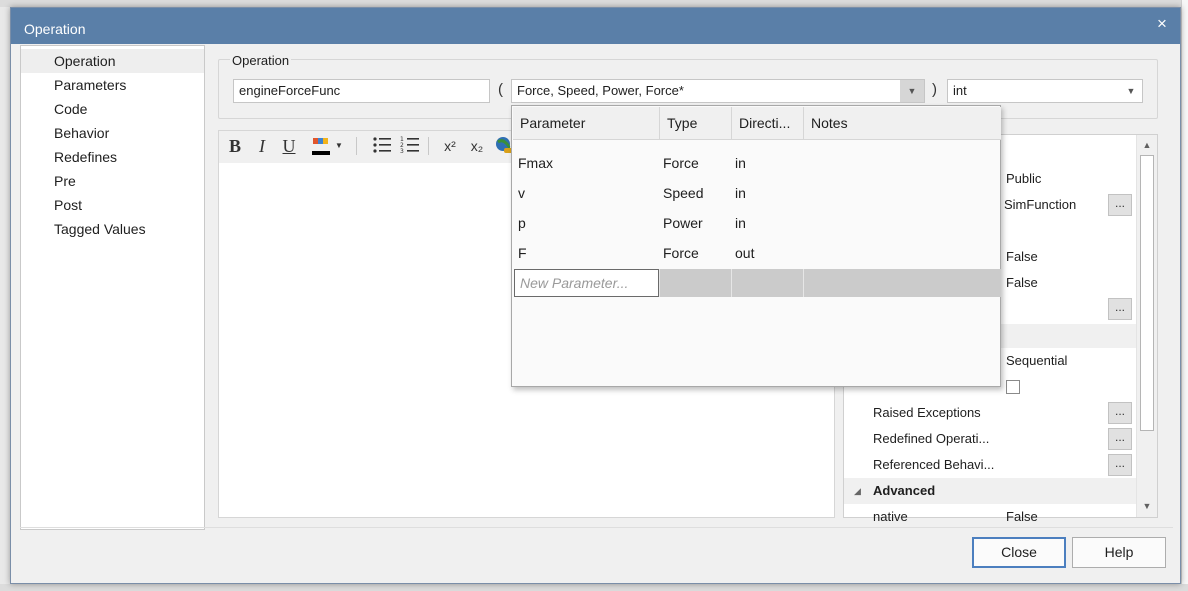 Image resolution: width=1188 pixels, height=591 pixels. What do you see at coordinates (261, 60) in the screenshot?
I see `operation-group-label: Operation` at bounding box center [261, 60].